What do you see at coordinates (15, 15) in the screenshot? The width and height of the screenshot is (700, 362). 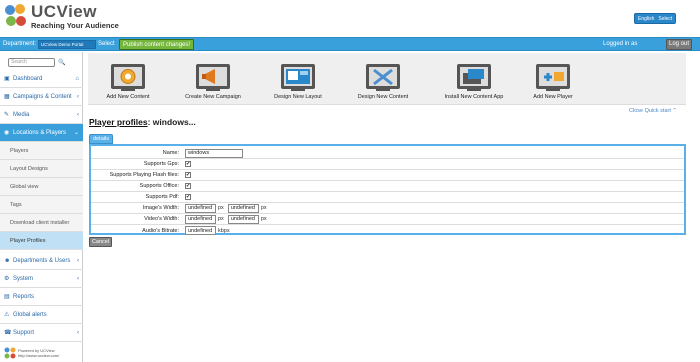 I see `ucview-logo` at bounding box center [15, 15].